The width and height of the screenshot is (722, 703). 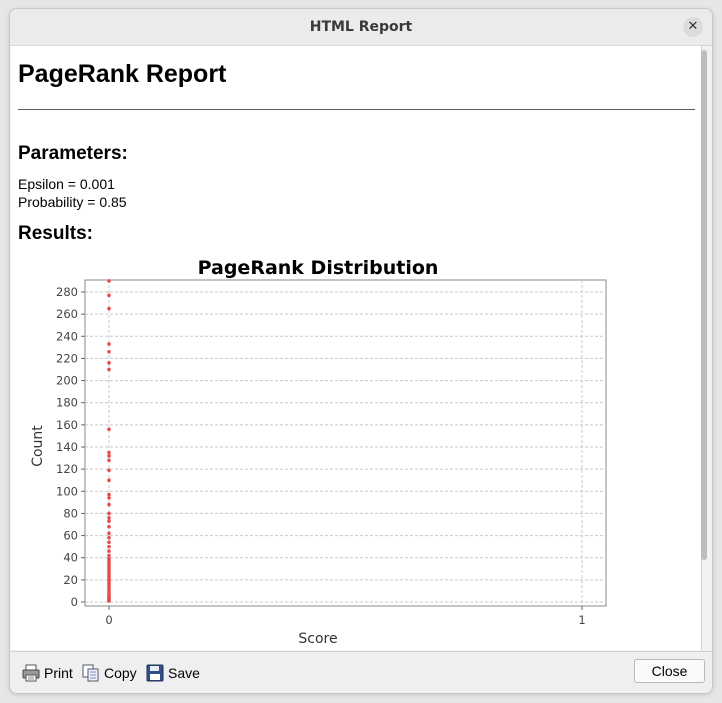 What do you see at coordinates (155, 673) in the screenshot?
I see `floppy-disk-icon` at bounding box center [155, 673].